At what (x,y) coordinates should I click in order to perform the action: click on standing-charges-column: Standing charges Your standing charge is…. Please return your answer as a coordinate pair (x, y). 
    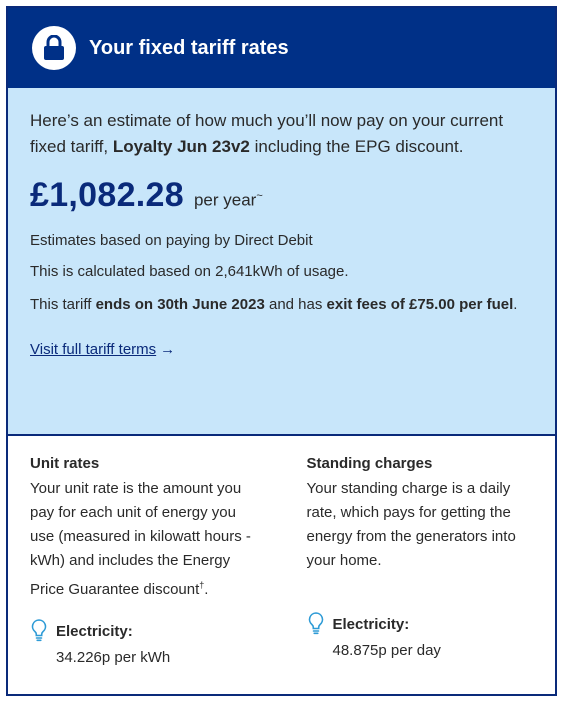
    Looking at the image, I should click on (420, 561).